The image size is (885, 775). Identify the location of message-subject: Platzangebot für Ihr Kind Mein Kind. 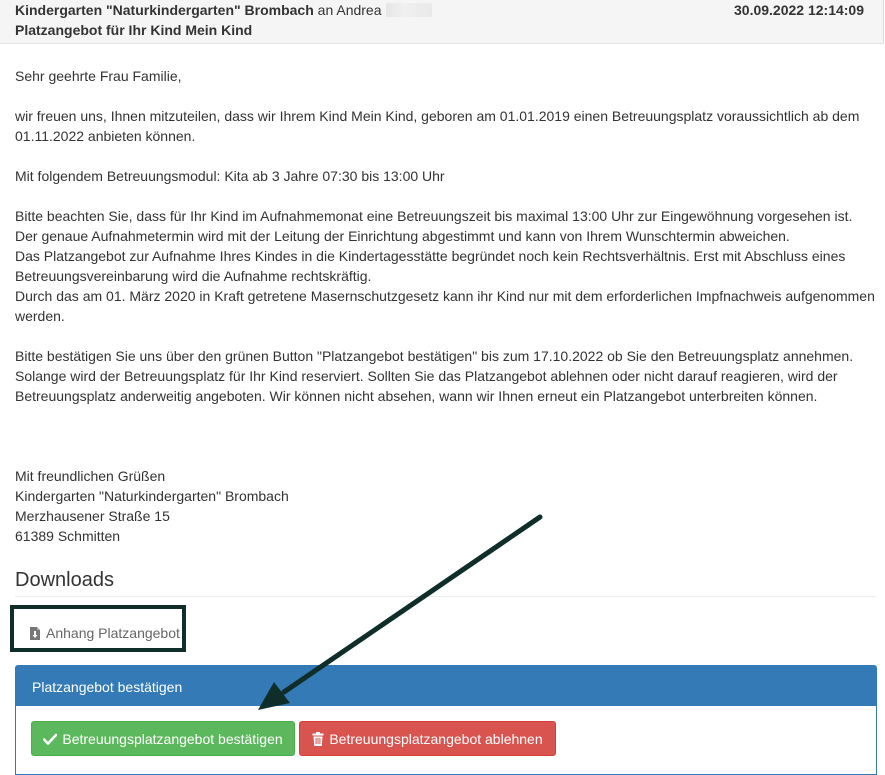
(134, 30).